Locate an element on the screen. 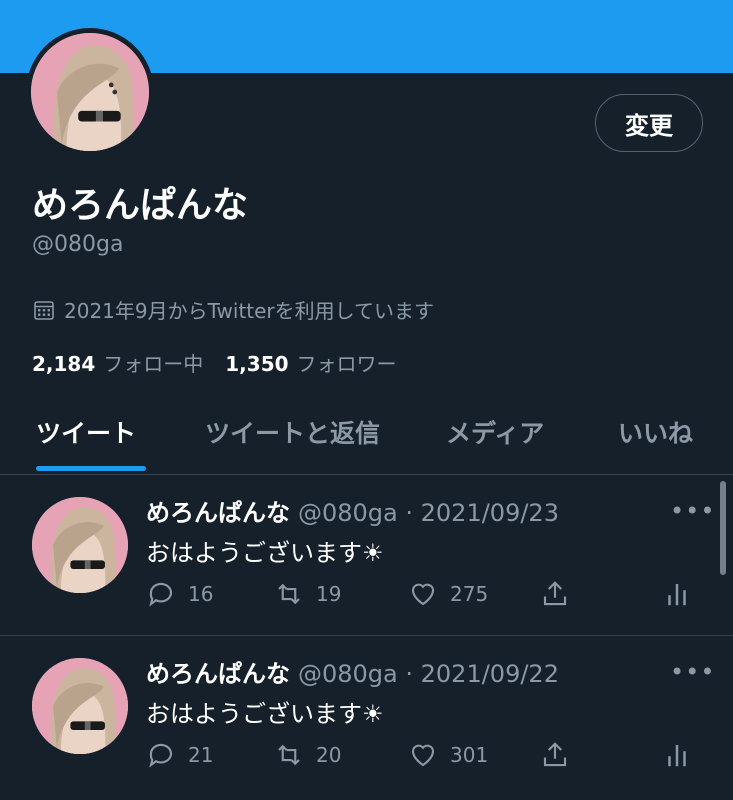  retweet-count: 20 is located at coordinates (329, 755).